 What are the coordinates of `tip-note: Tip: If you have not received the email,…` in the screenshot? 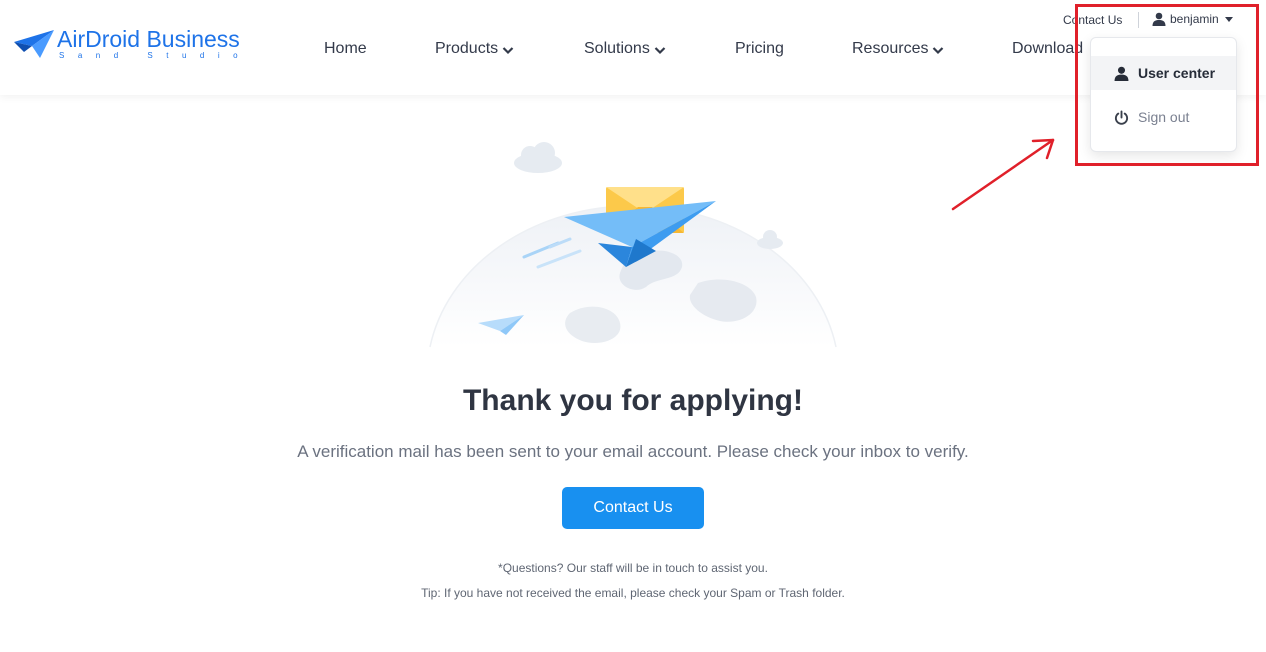 It's located at (633, 593).